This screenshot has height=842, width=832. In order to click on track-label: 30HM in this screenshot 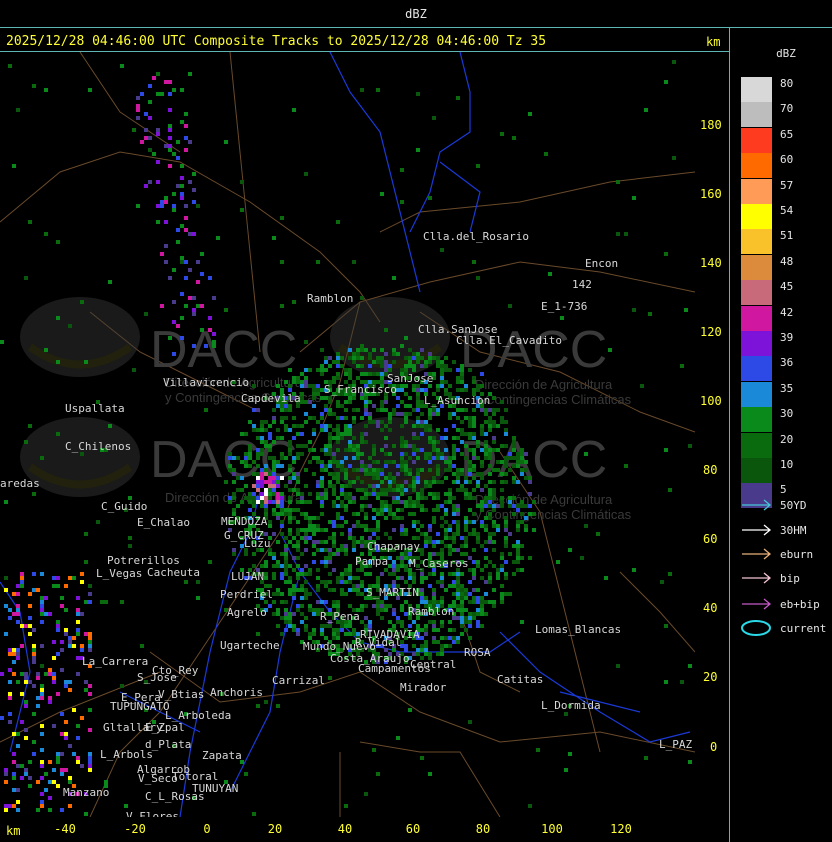, I will do `click(793, 530)`.